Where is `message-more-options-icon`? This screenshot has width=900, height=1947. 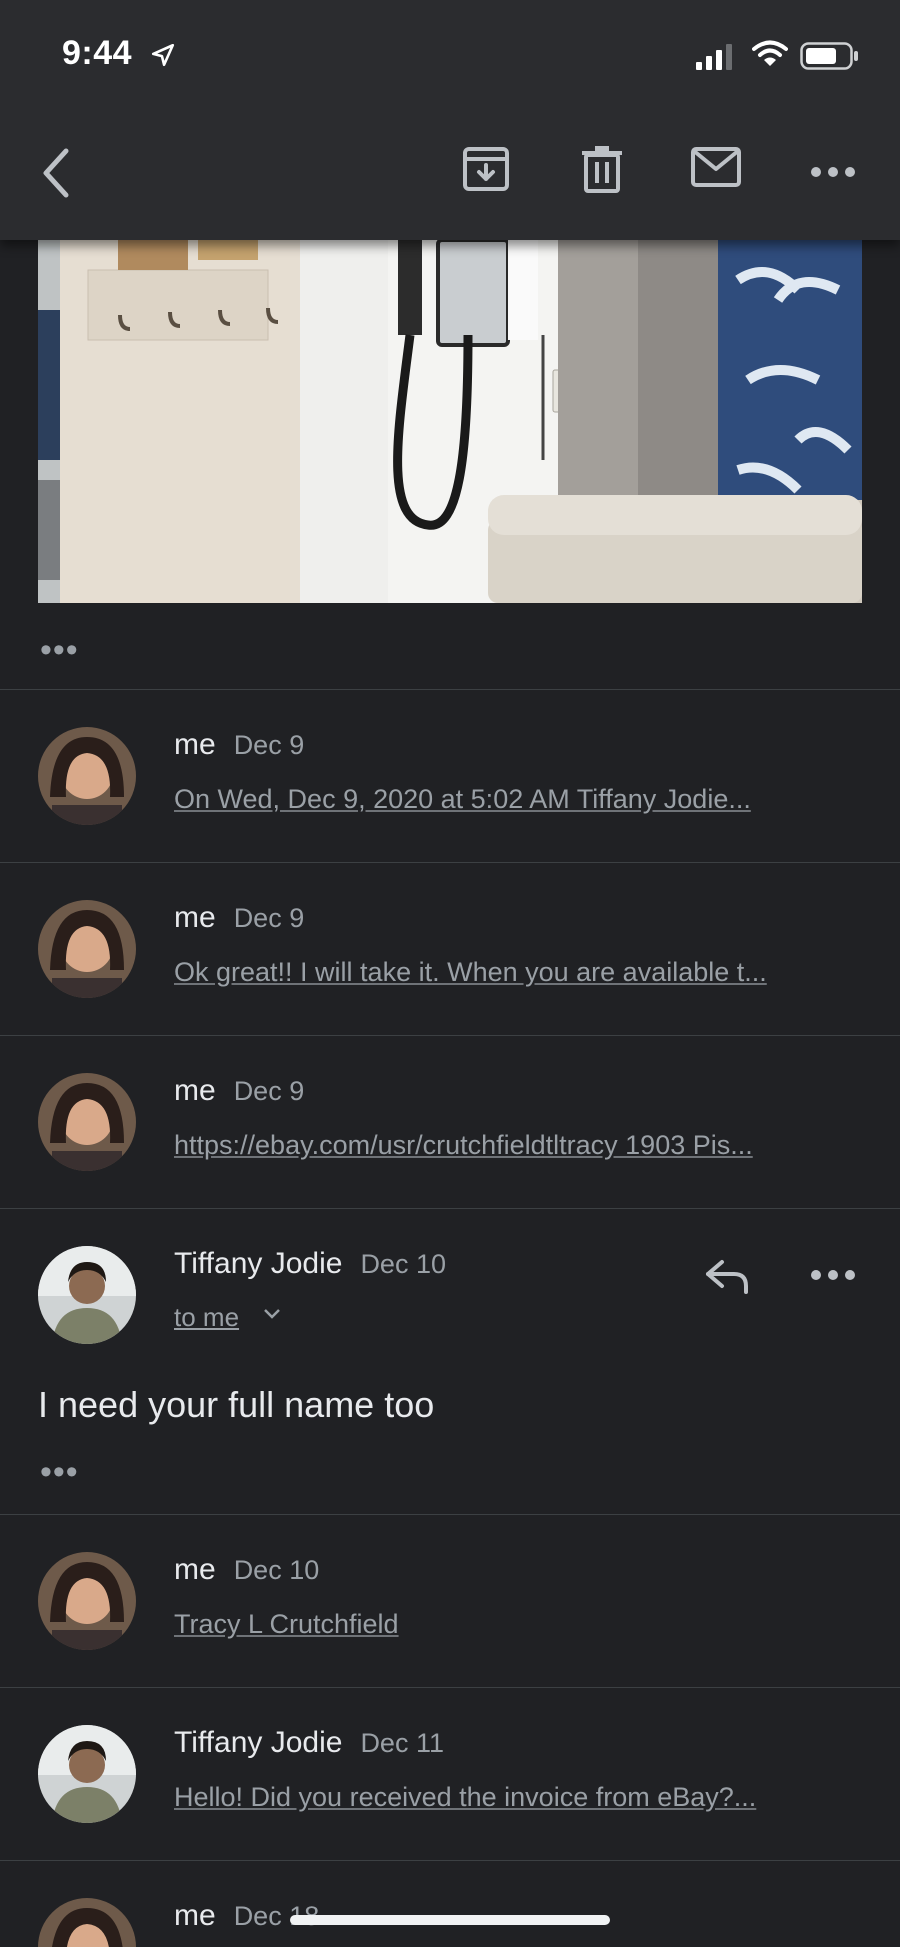 message-more-options-icon is located at coordinates (833, 1275).